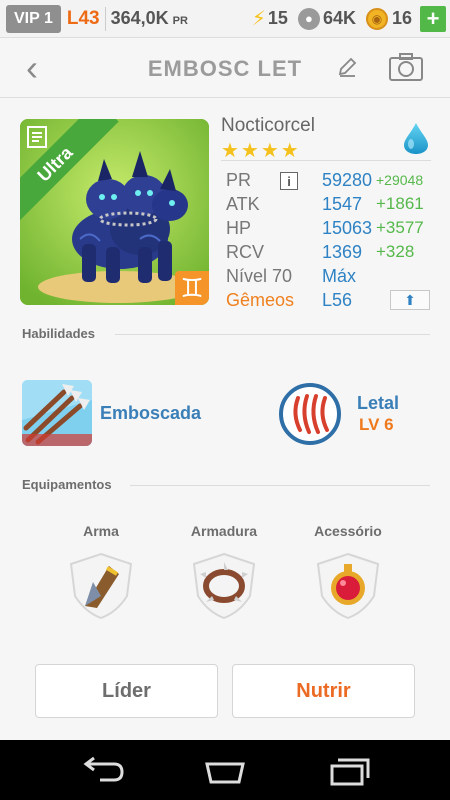  Describe the element at coordinates (37, 137) in the screenshot. I see `document-icon` at that location.